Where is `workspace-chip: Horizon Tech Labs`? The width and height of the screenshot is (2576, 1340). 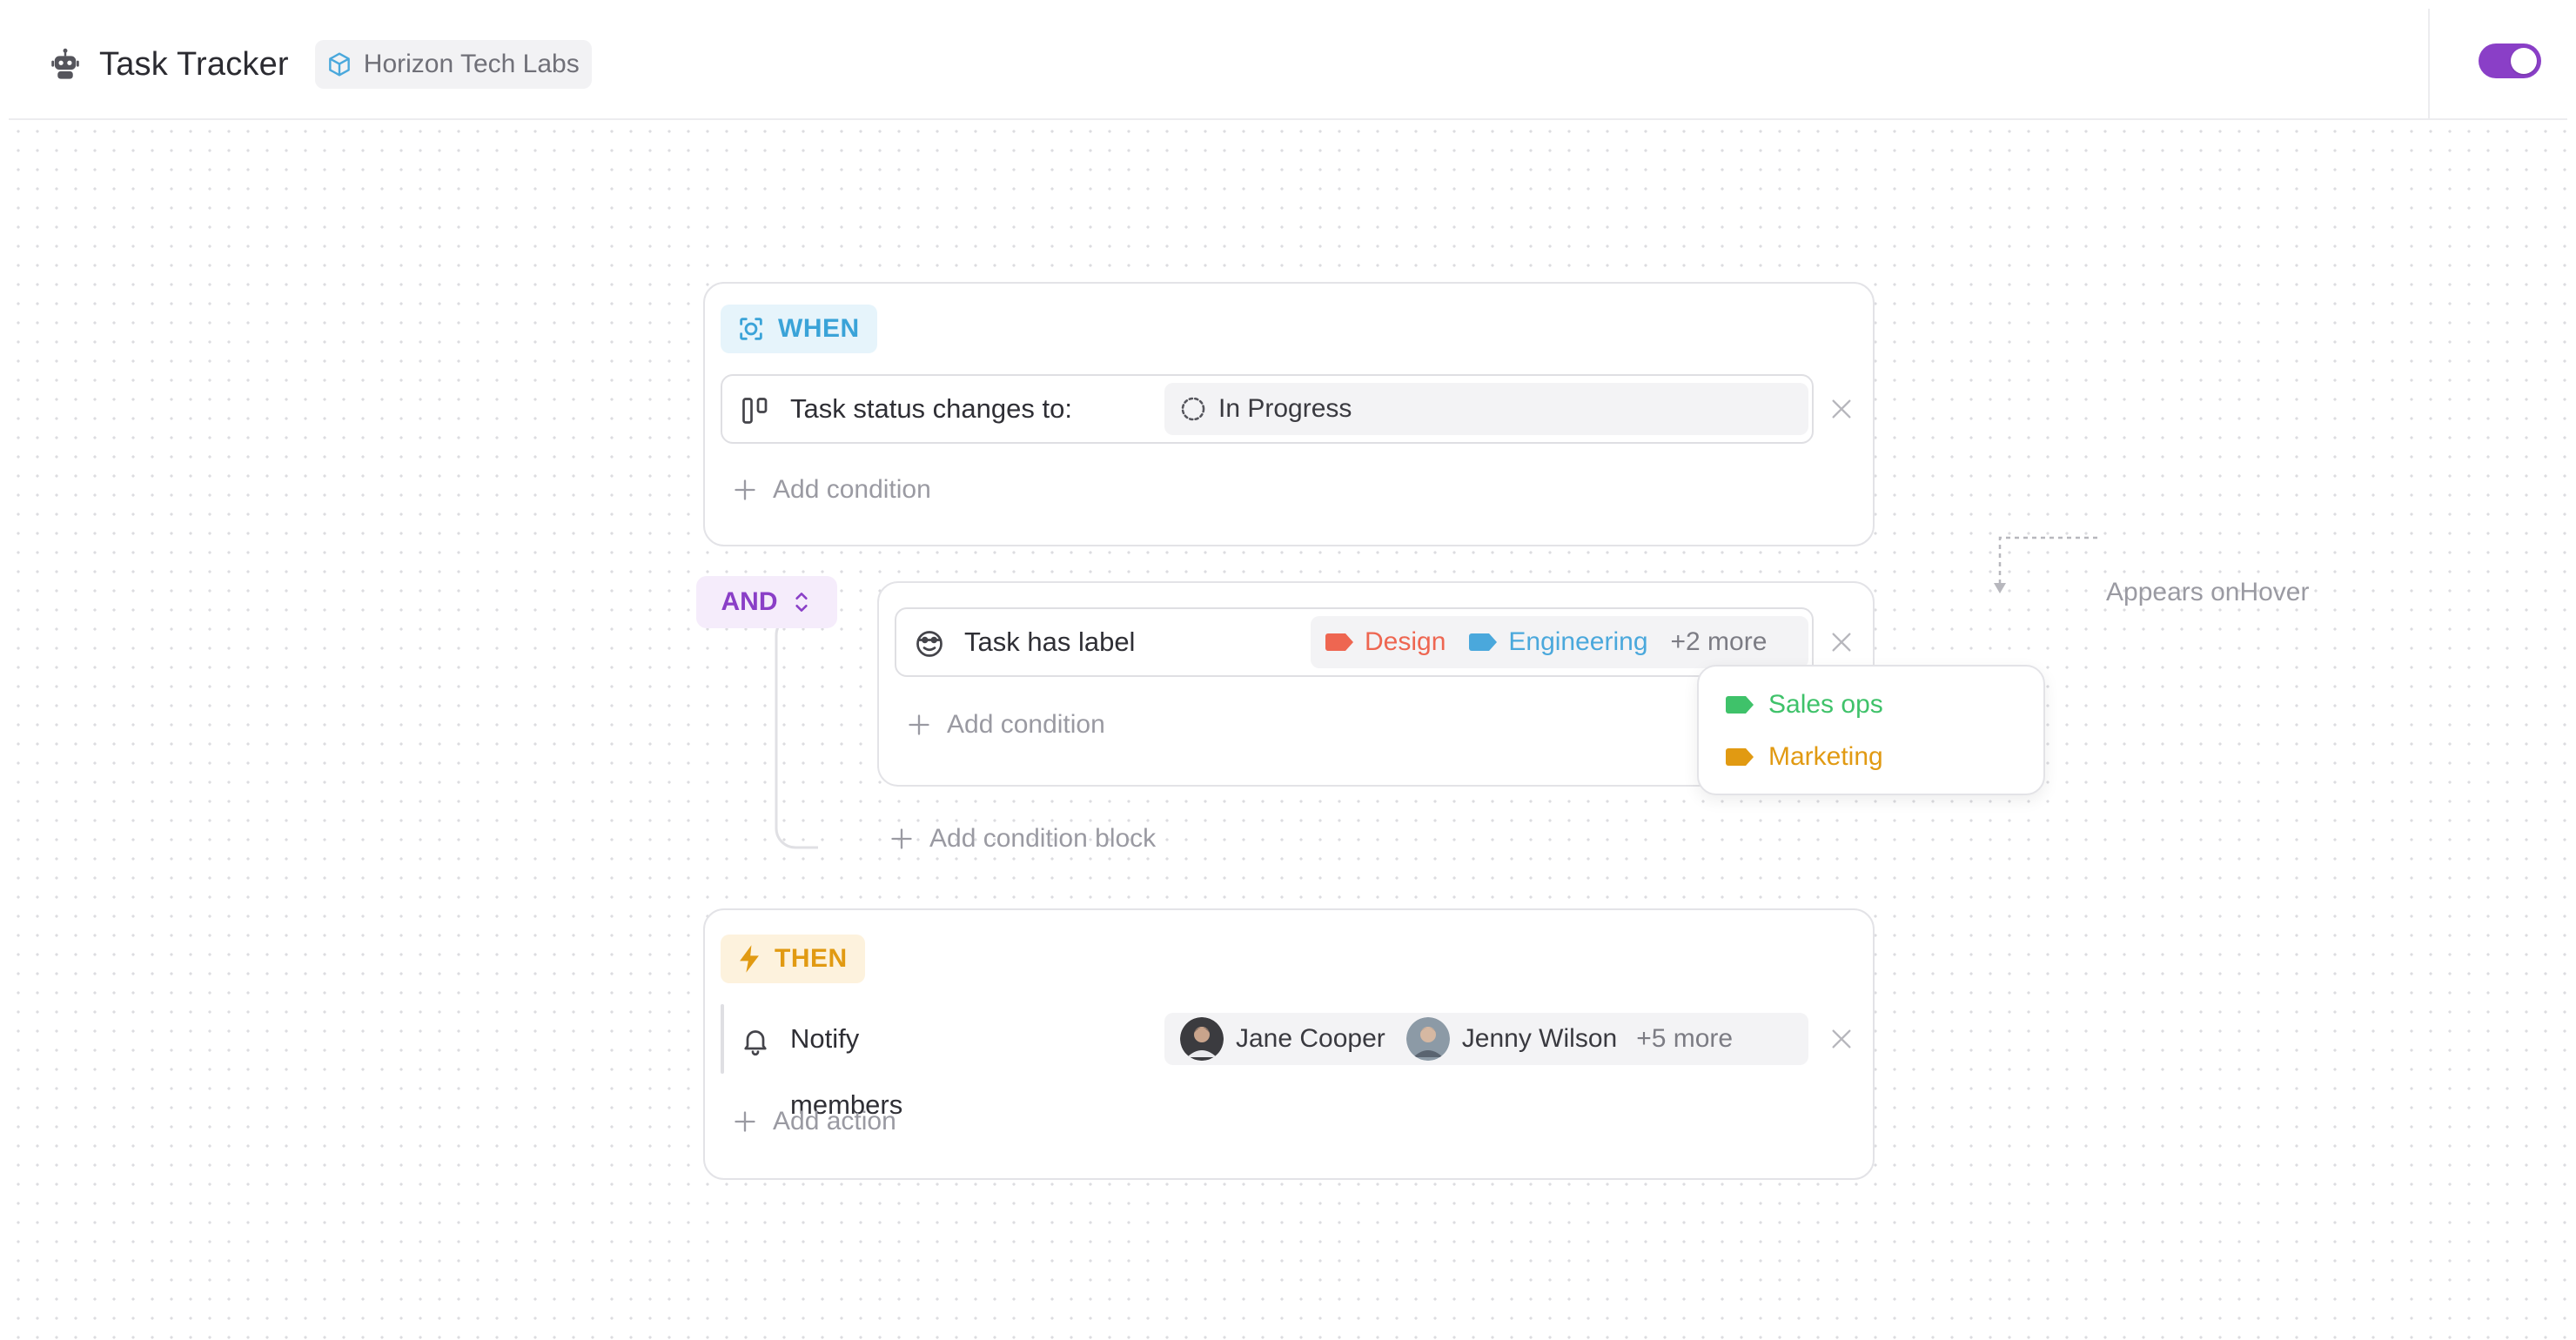
workspace-chip: Horizon Tech Labs is located at coordinates (453, 64).